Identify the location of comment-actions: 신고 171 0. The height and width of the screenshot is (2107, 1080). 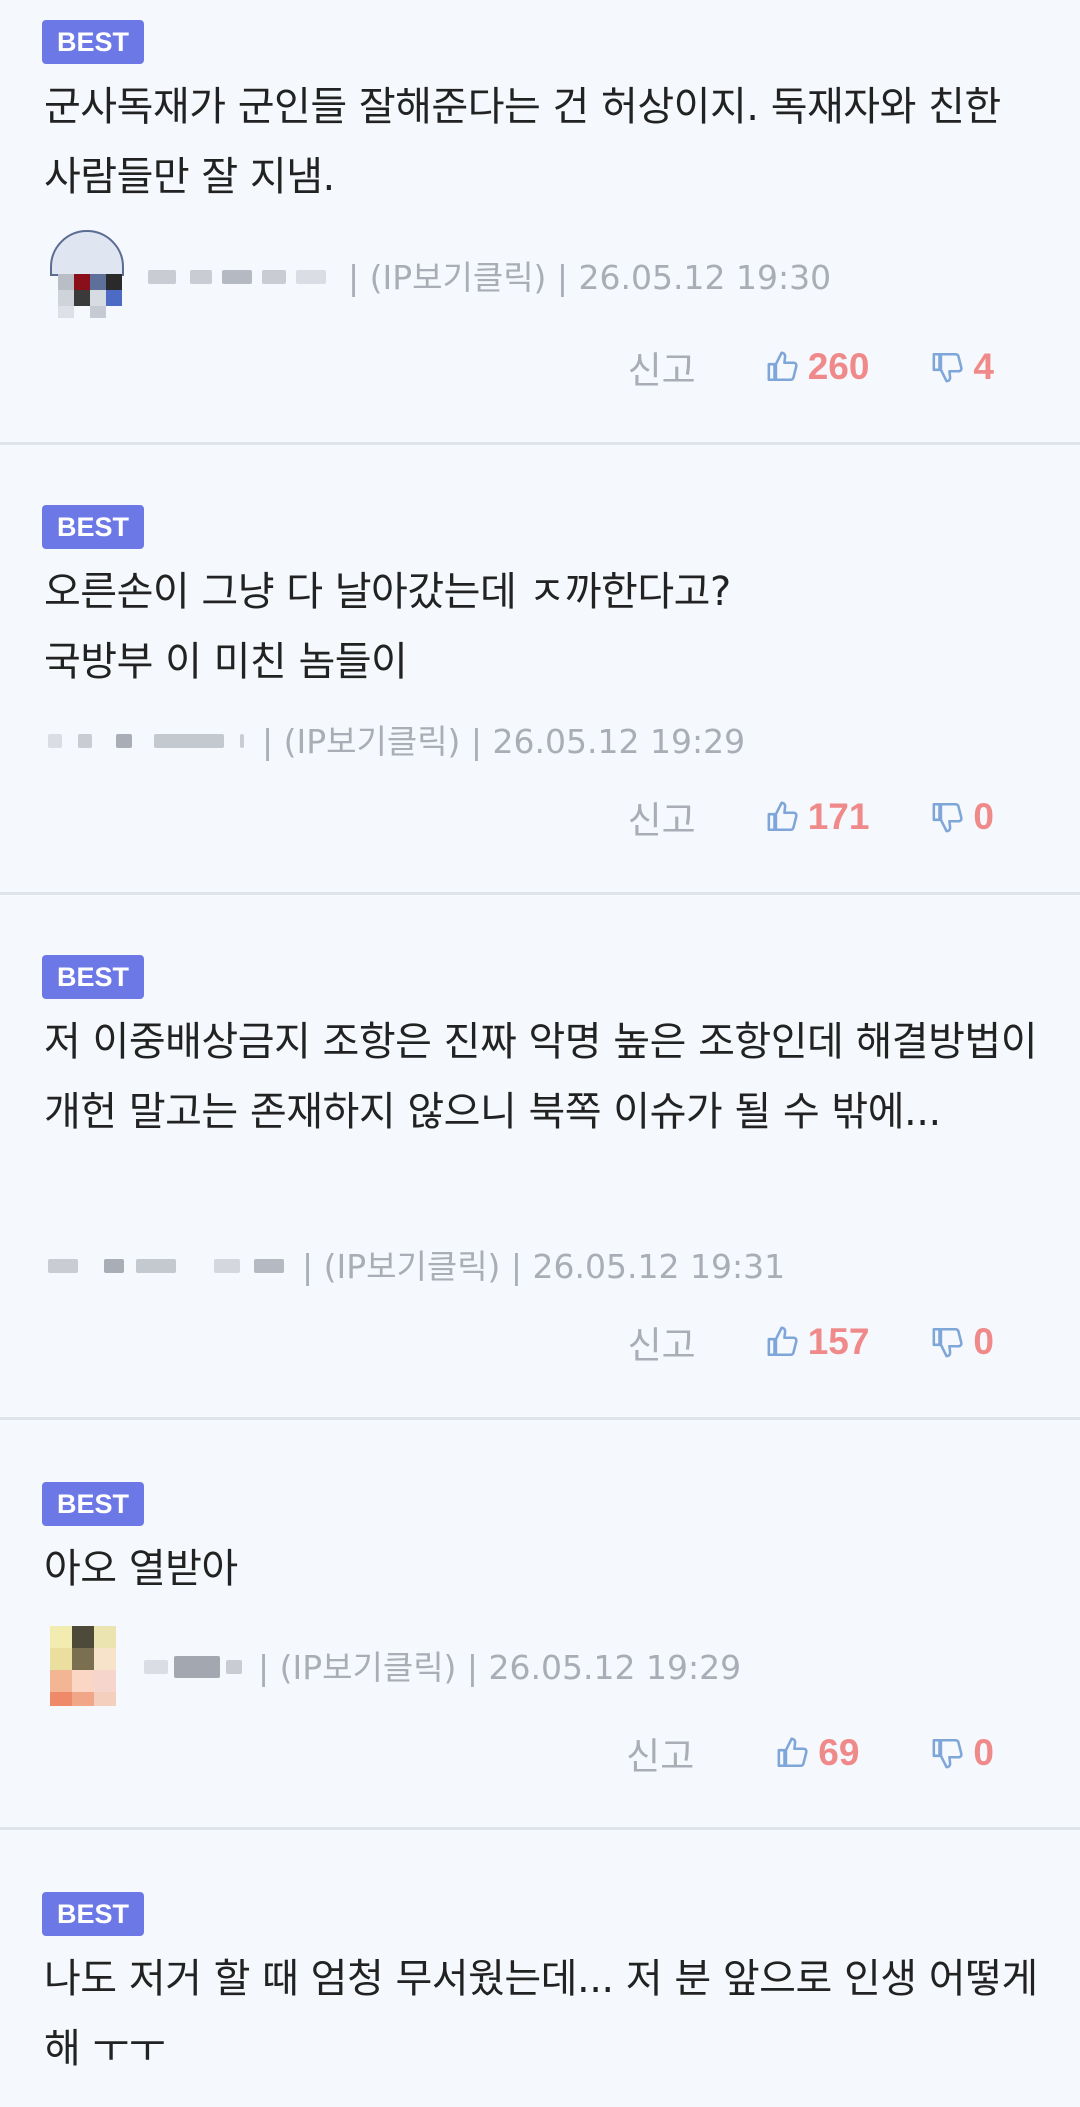
(811, 817).